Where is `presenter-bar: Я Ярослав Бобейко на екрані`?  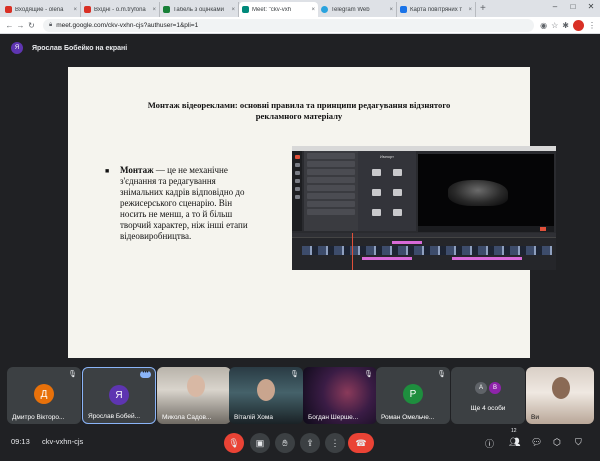
presenter-bar: Я Ярослав Бобейко на екрані is located at coordinates (300, 48).